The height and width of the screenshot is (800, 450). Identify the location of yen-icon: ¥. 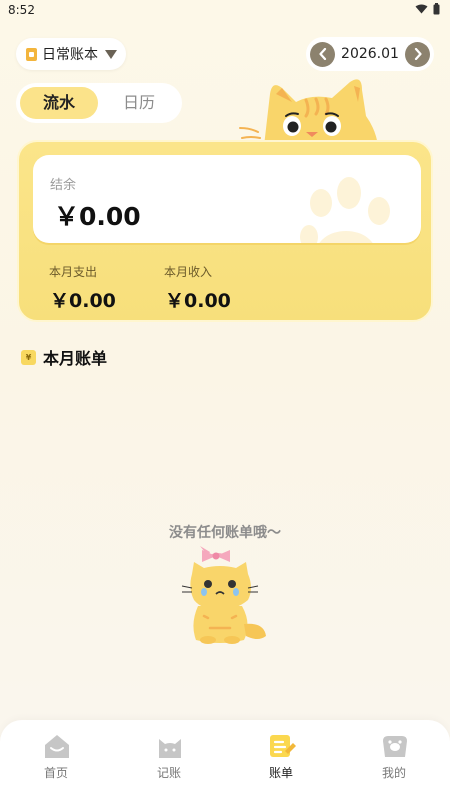
(28, 357).